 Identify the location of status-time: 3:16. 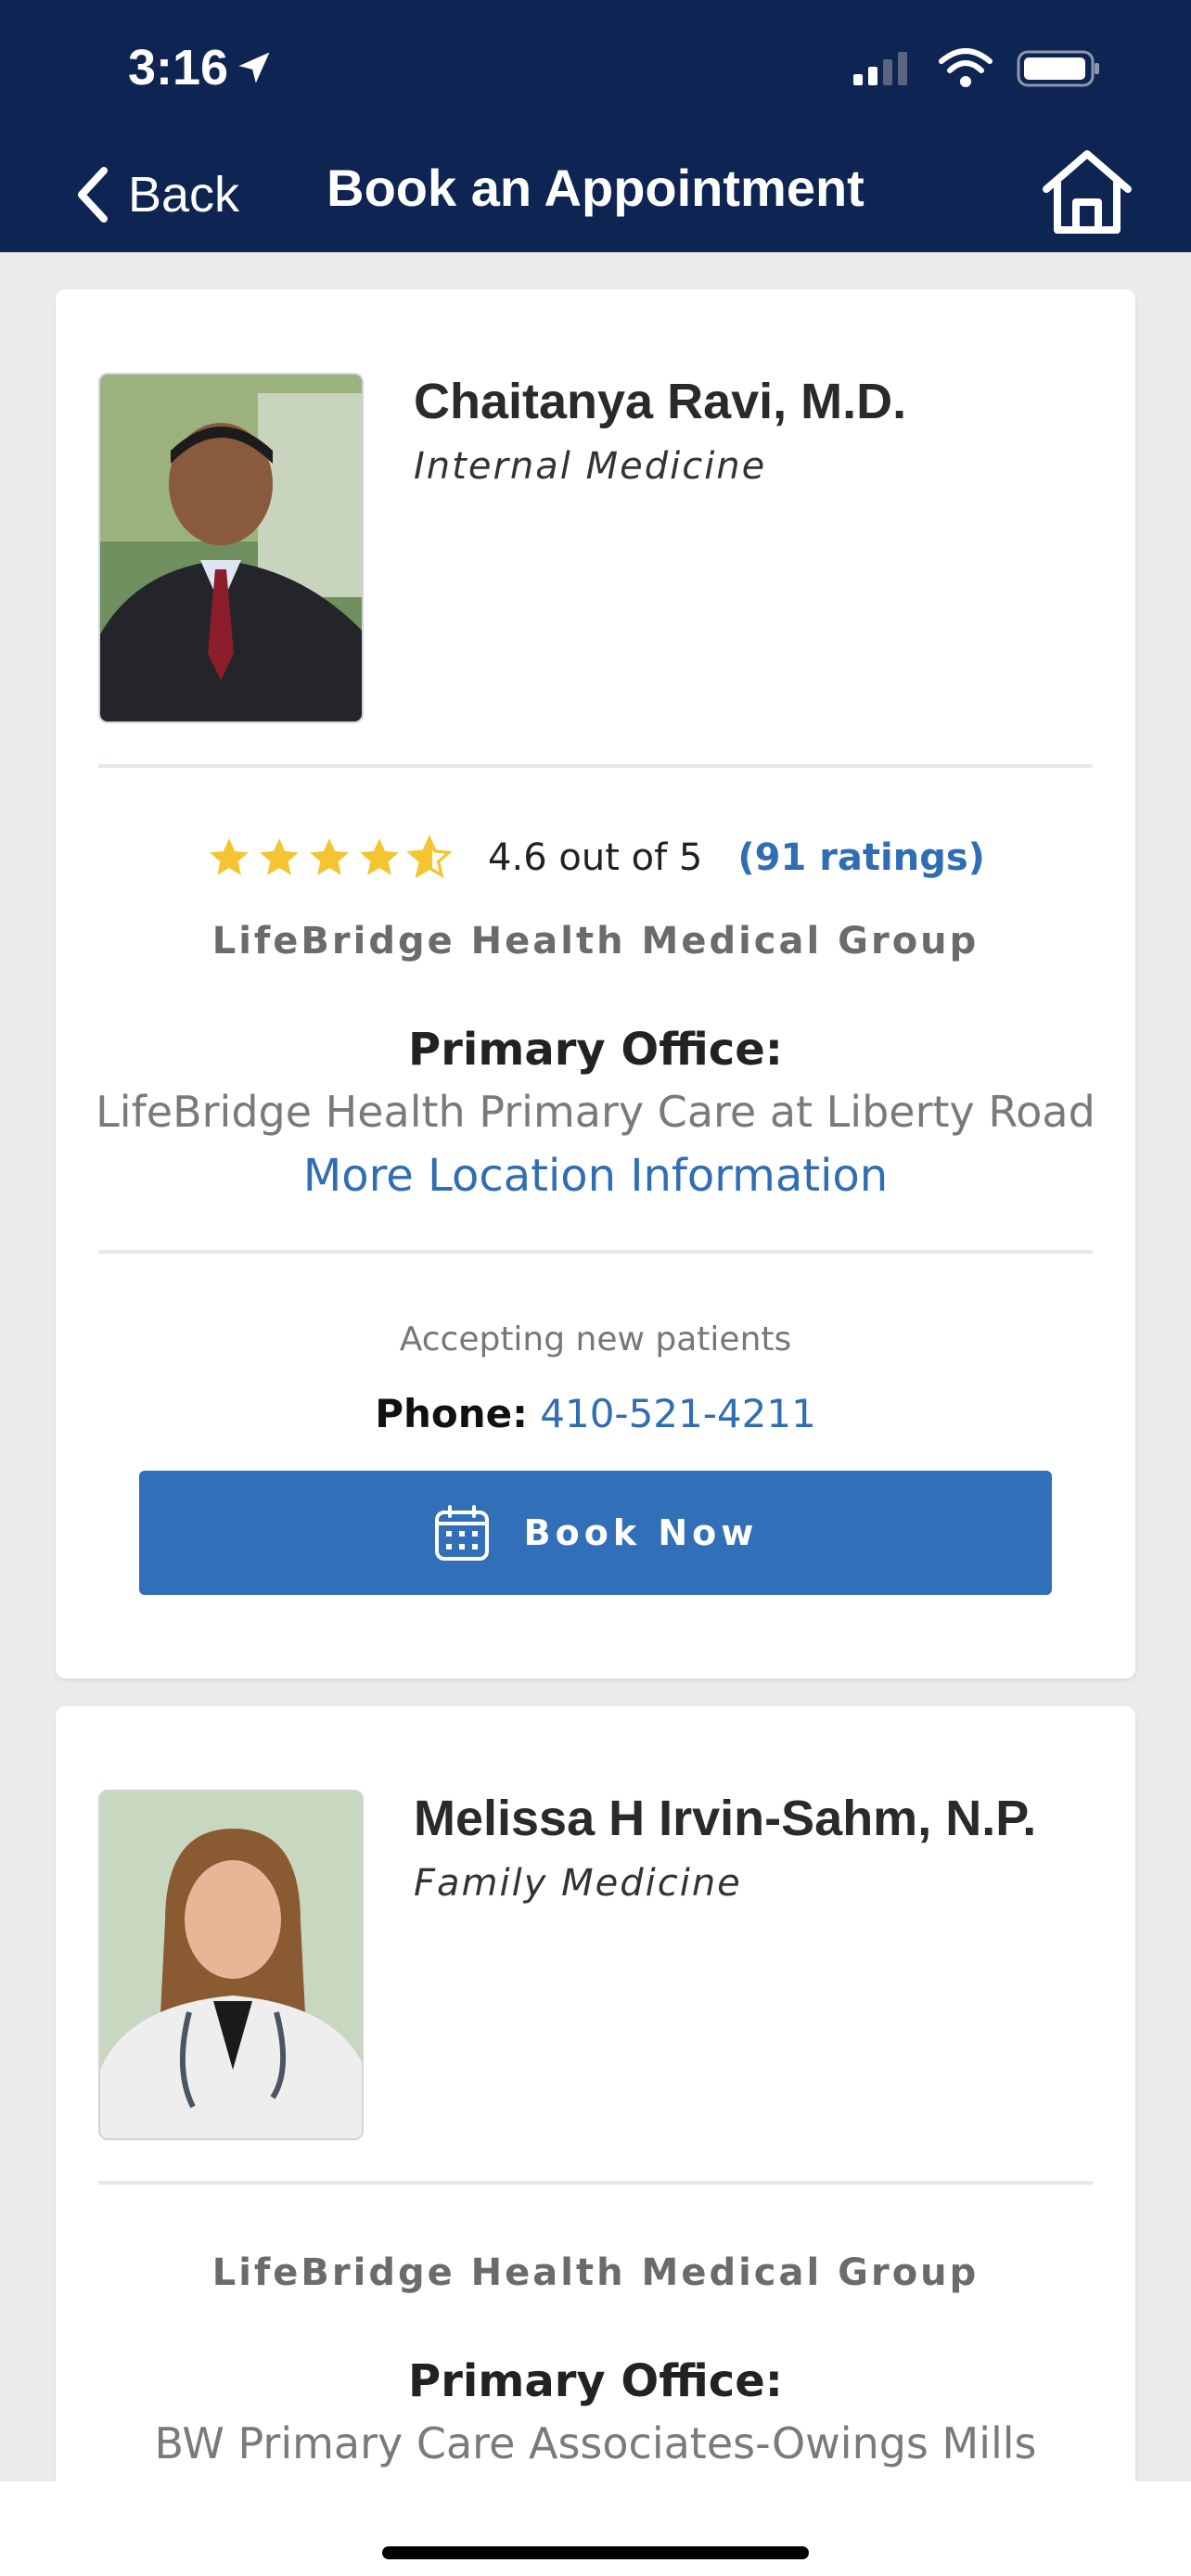
(201, 67).